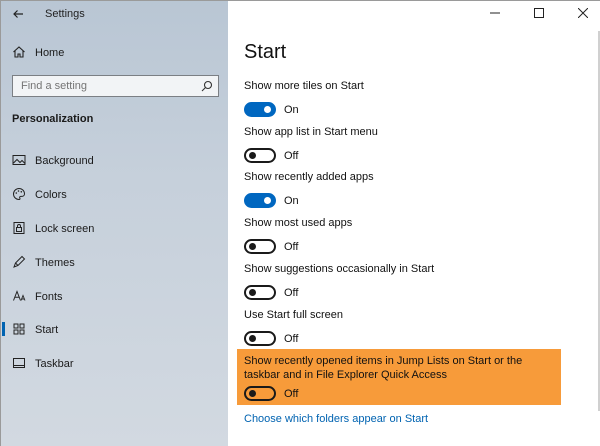  I want to click on start-icon, so click(19, 329).